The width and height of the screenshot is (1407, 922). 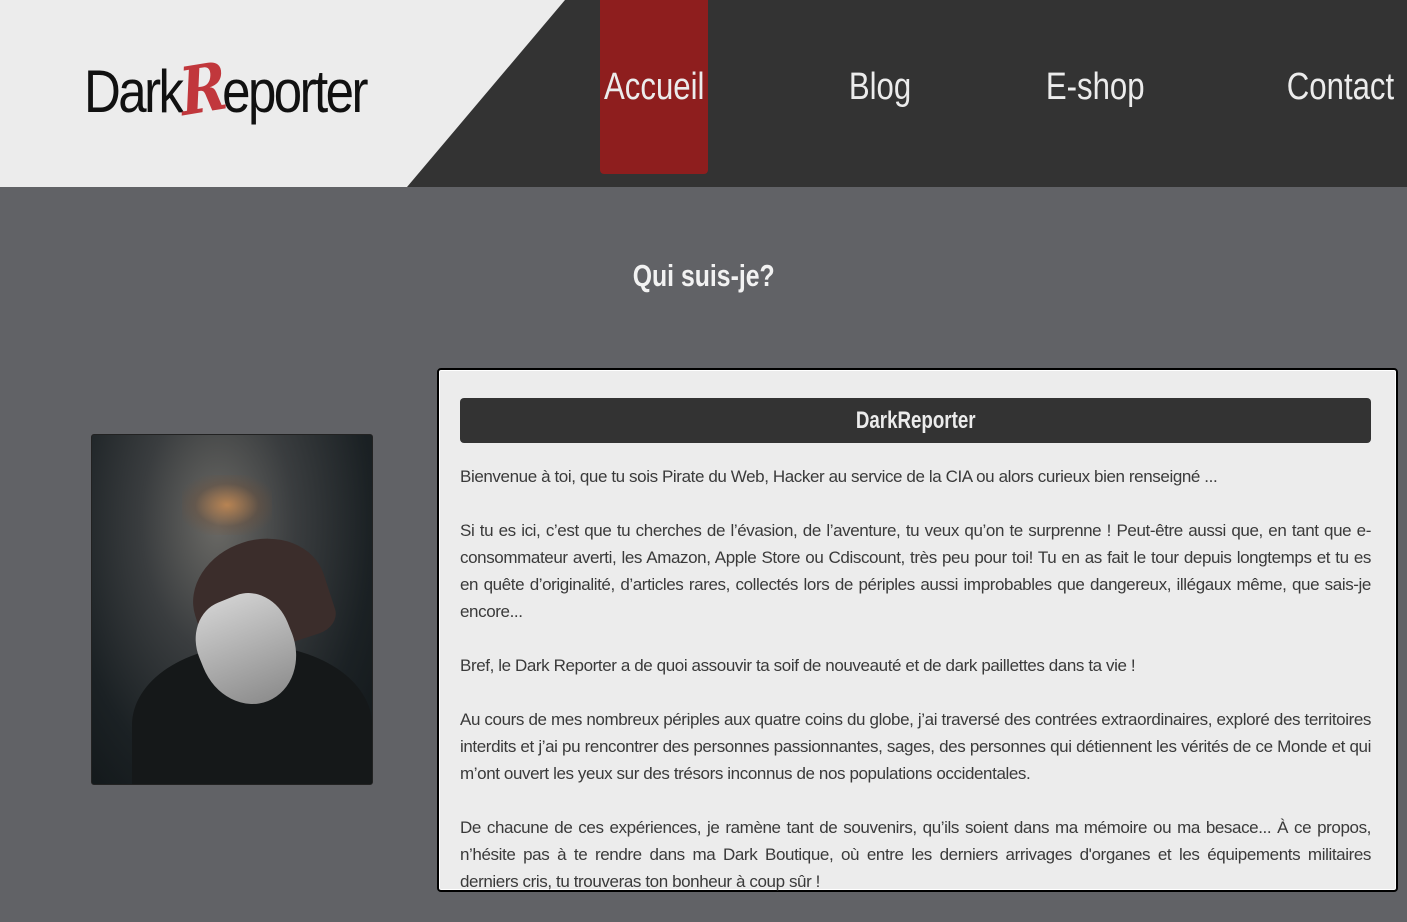 I want to click on nav-item-eshop: E-shop, so click(x=1095, y=87).